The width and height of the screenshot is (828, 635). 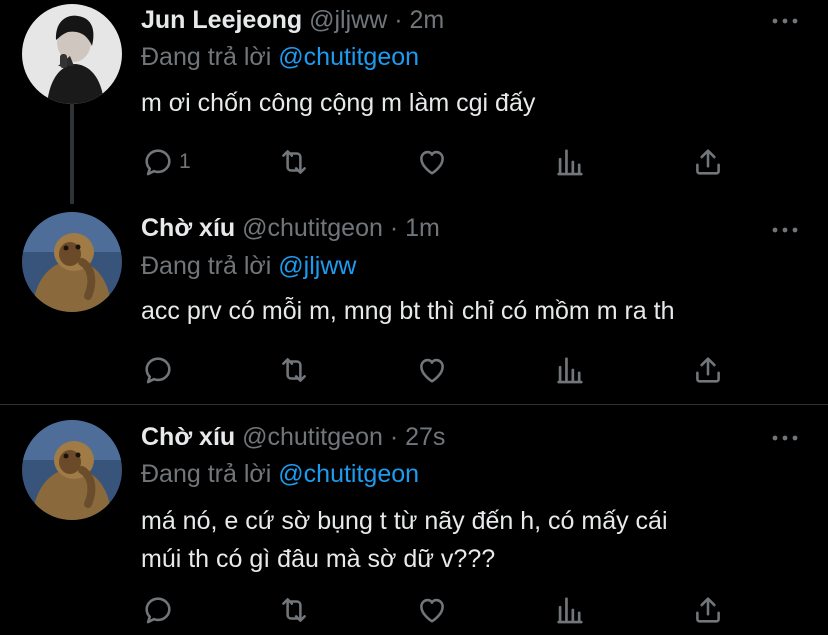 What do you see at coordinates (425, 437) in the screenshot?
I see `timestamp: 27s` at bounding box center [425, 437].